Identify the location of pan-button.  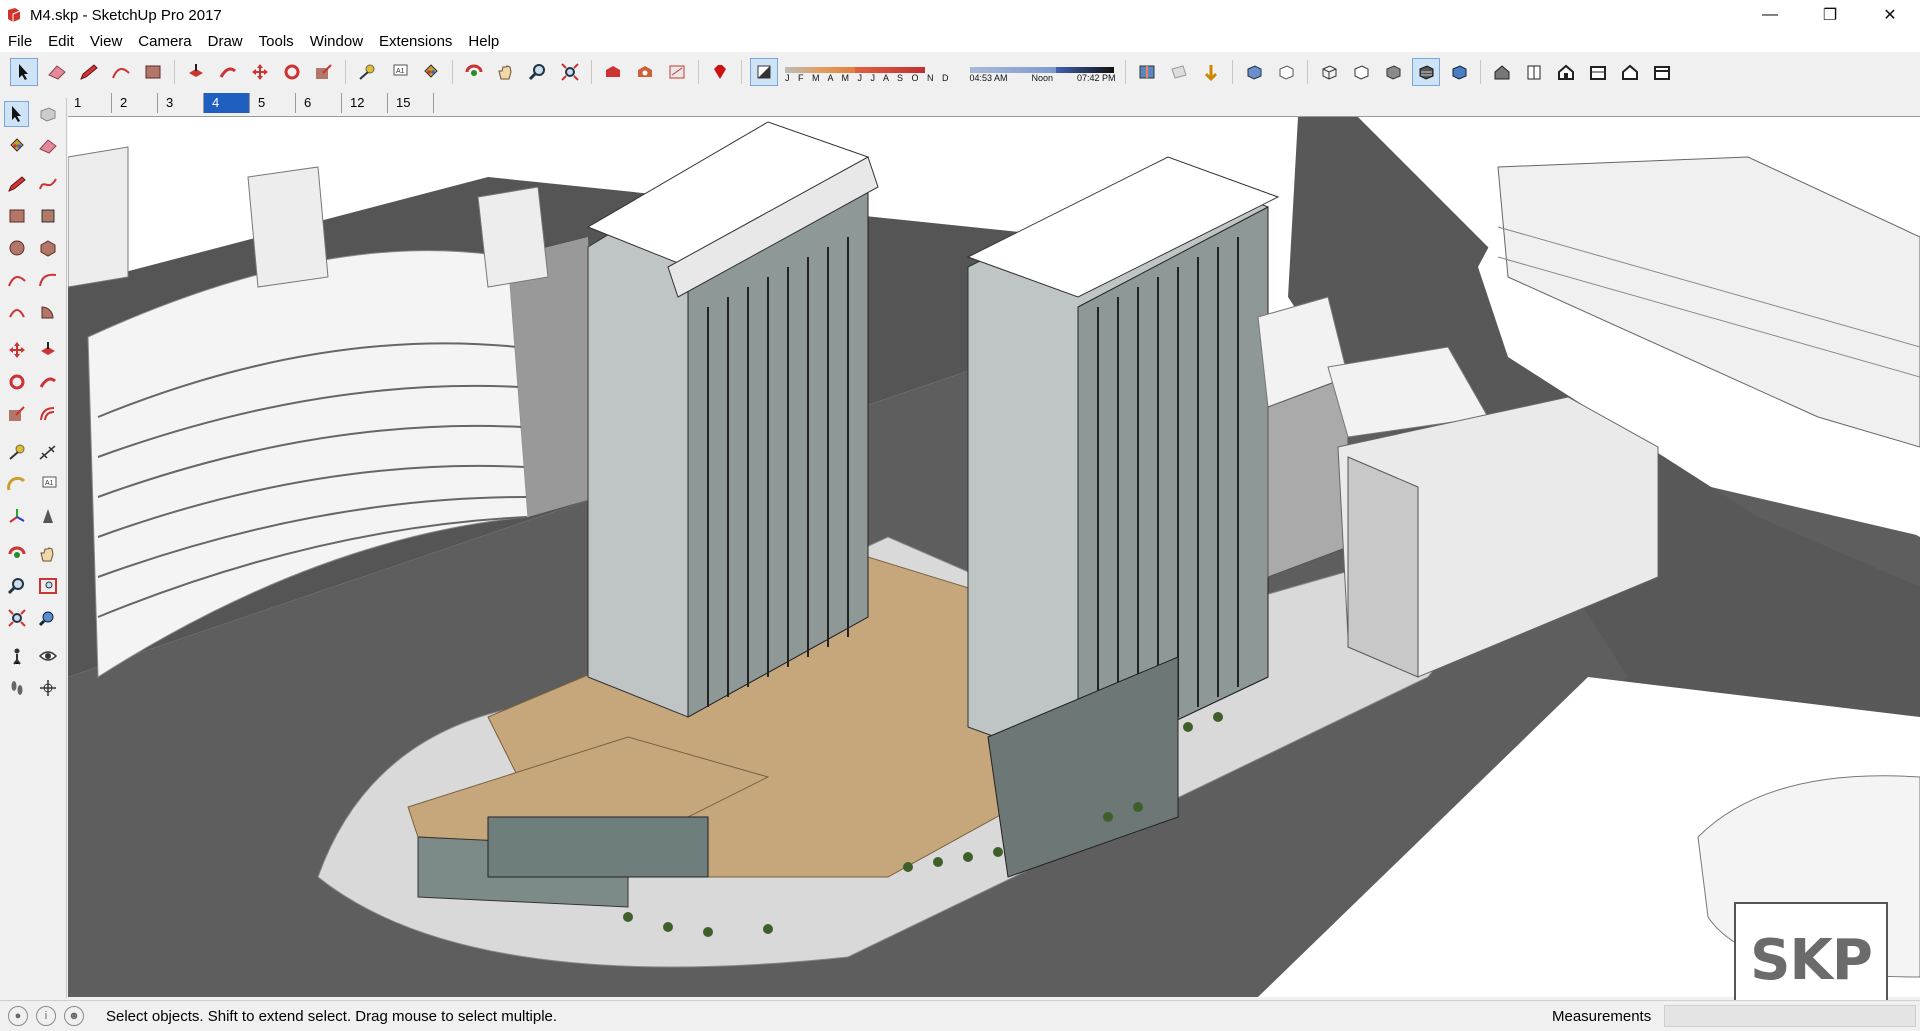
(506, 72).